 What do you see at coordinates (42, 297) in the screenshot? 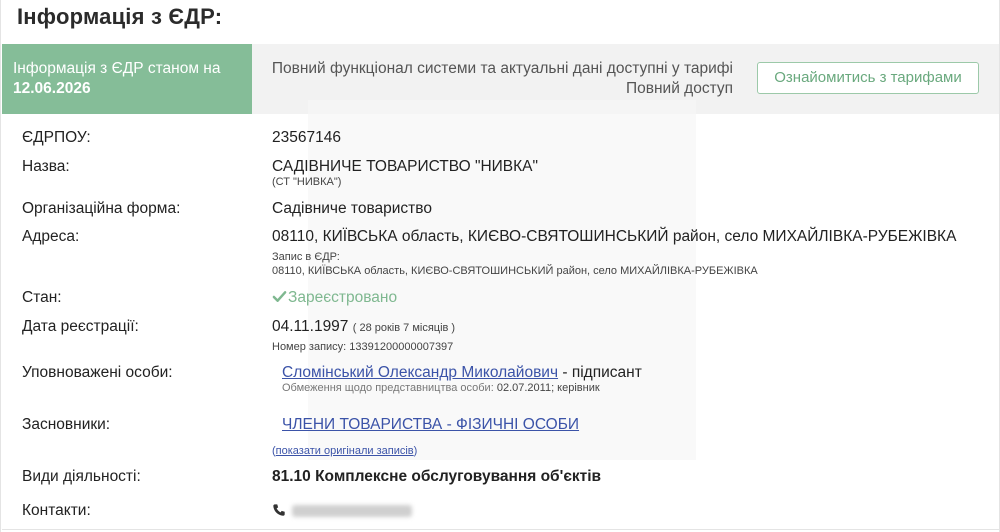
I see `state-label: Стан:` at bounding box center [42, 297].